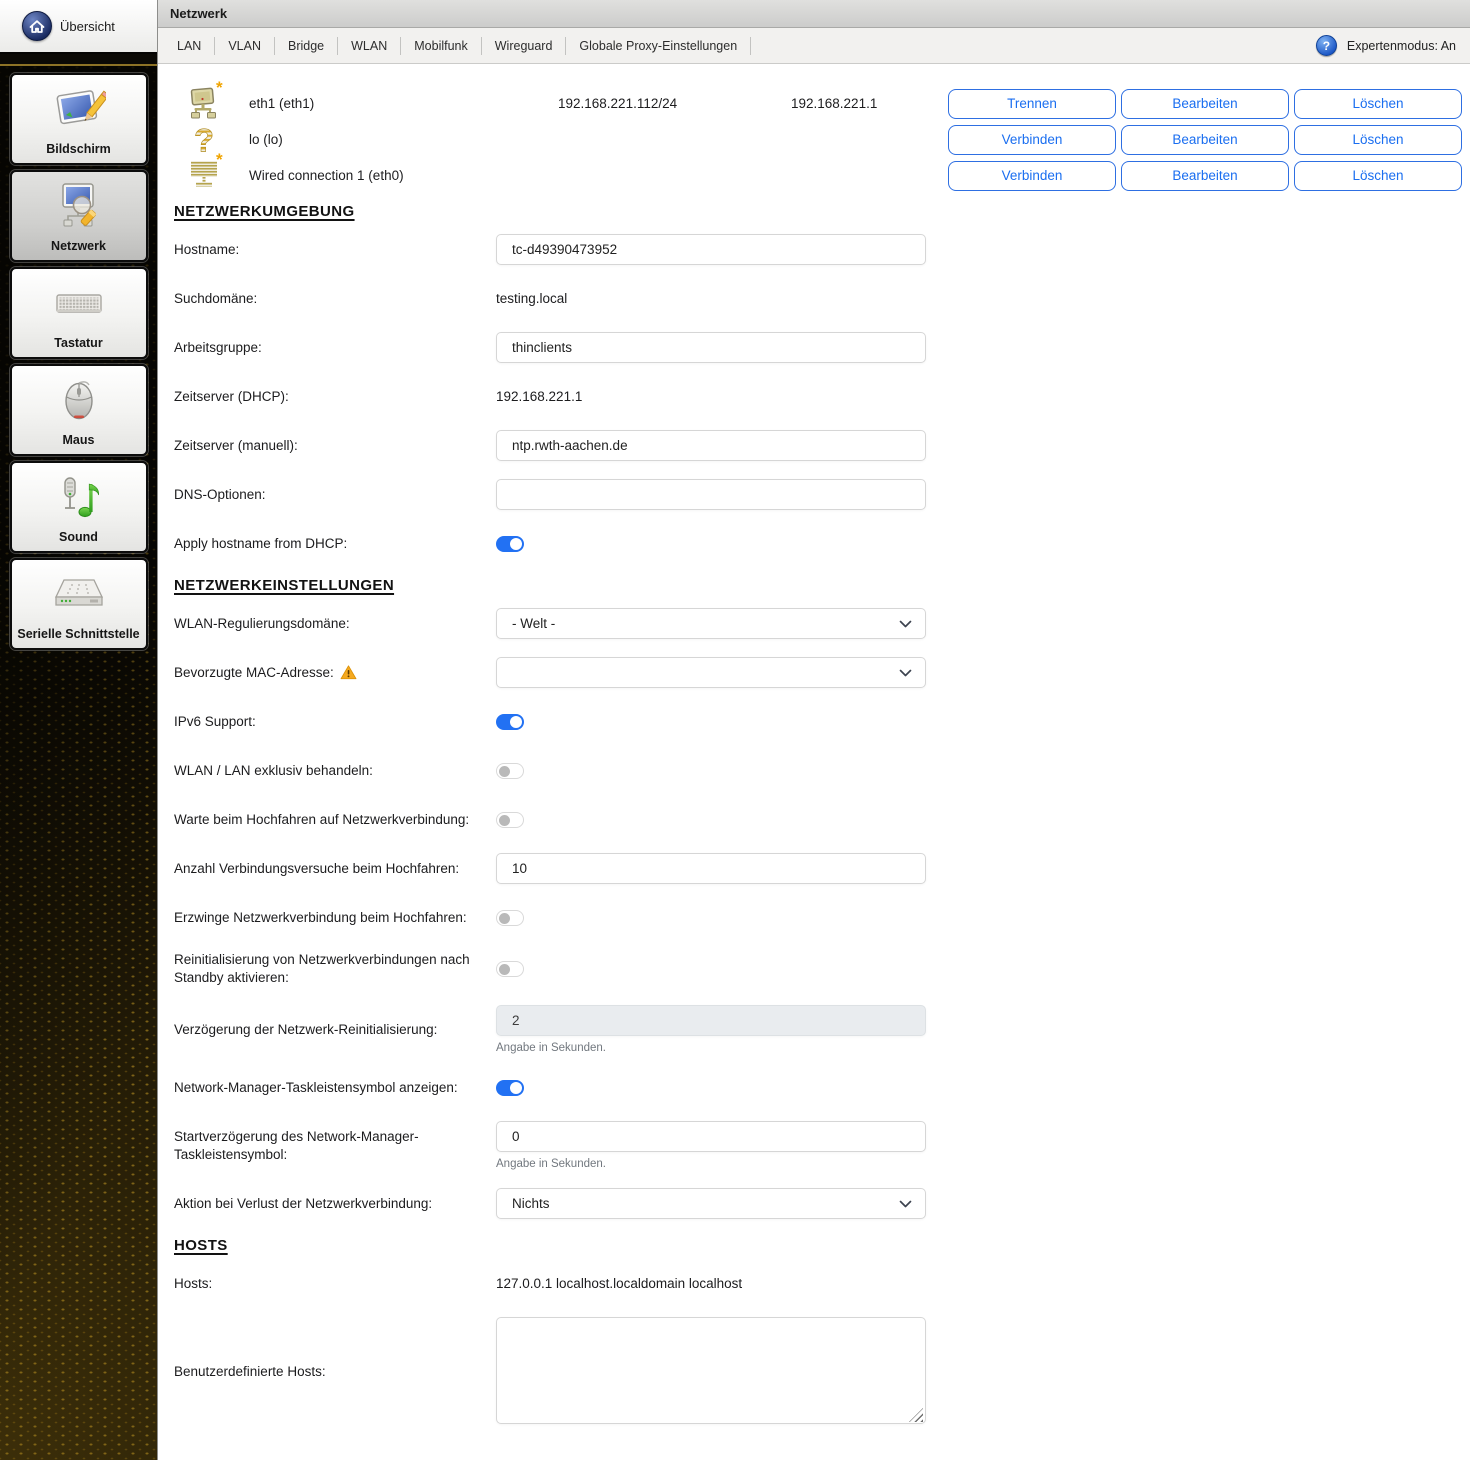 Image resolution: width=1470 pixels, height=1460 pixels. I want to click on display-icon, so click(79, 109).